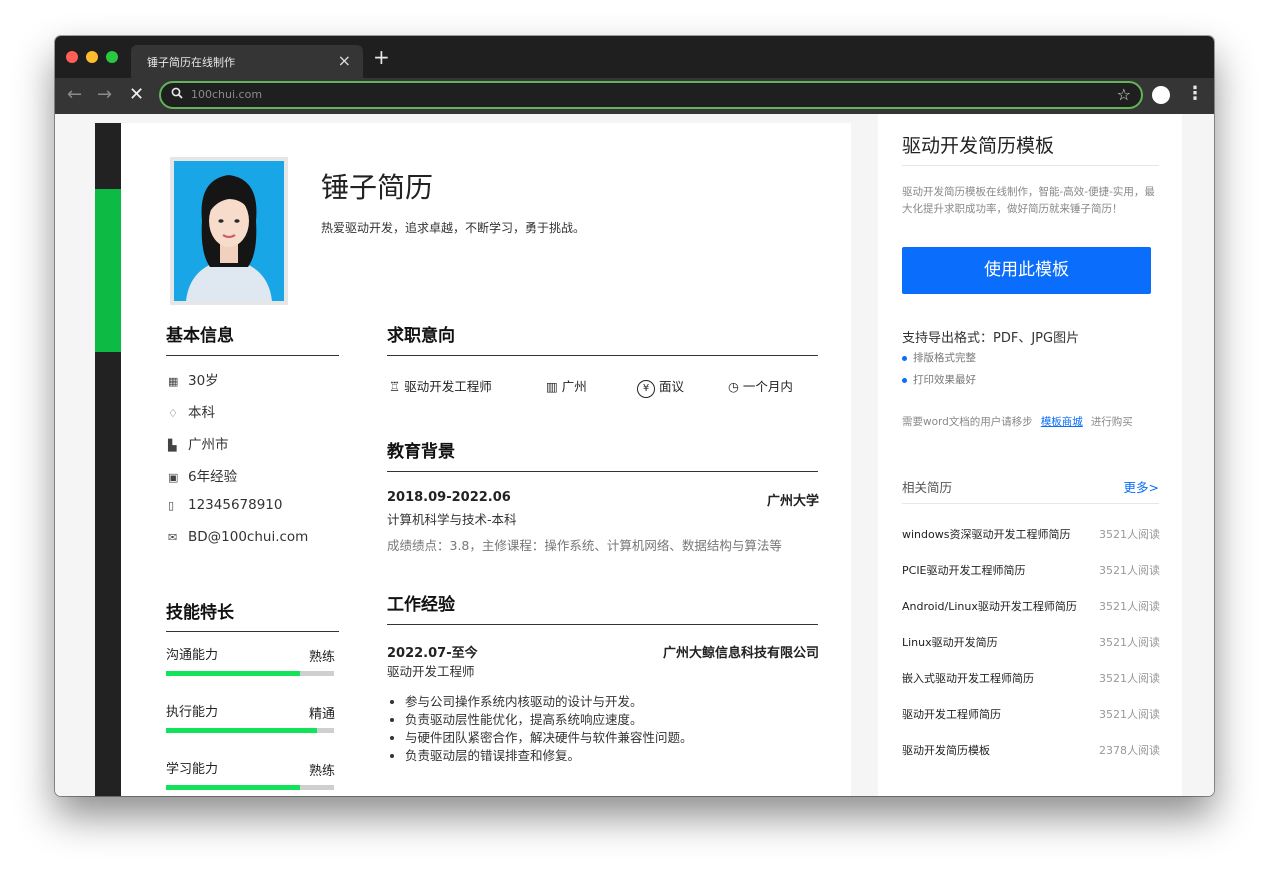 The image size is (1269, 869). I want to click on intent-title: 求职意向, so click(421, 336).